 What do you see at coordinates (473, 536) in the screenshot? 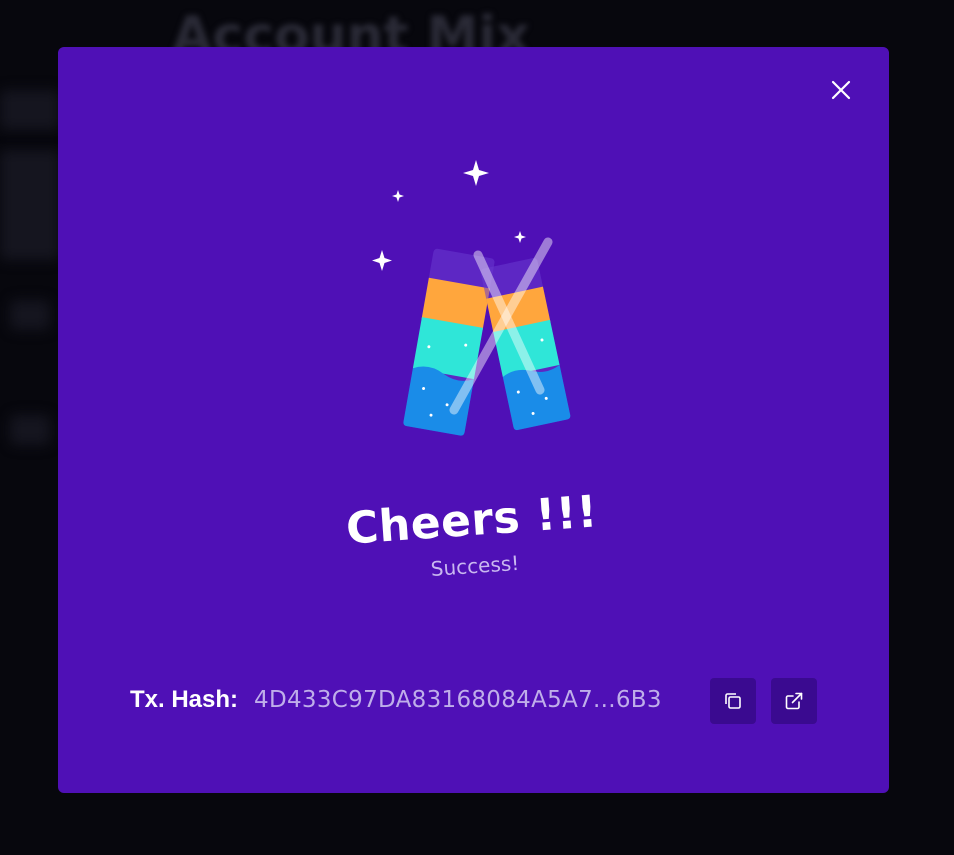
I see `message-block: Cheers !!! Success!` at bounding box center [473, 536].